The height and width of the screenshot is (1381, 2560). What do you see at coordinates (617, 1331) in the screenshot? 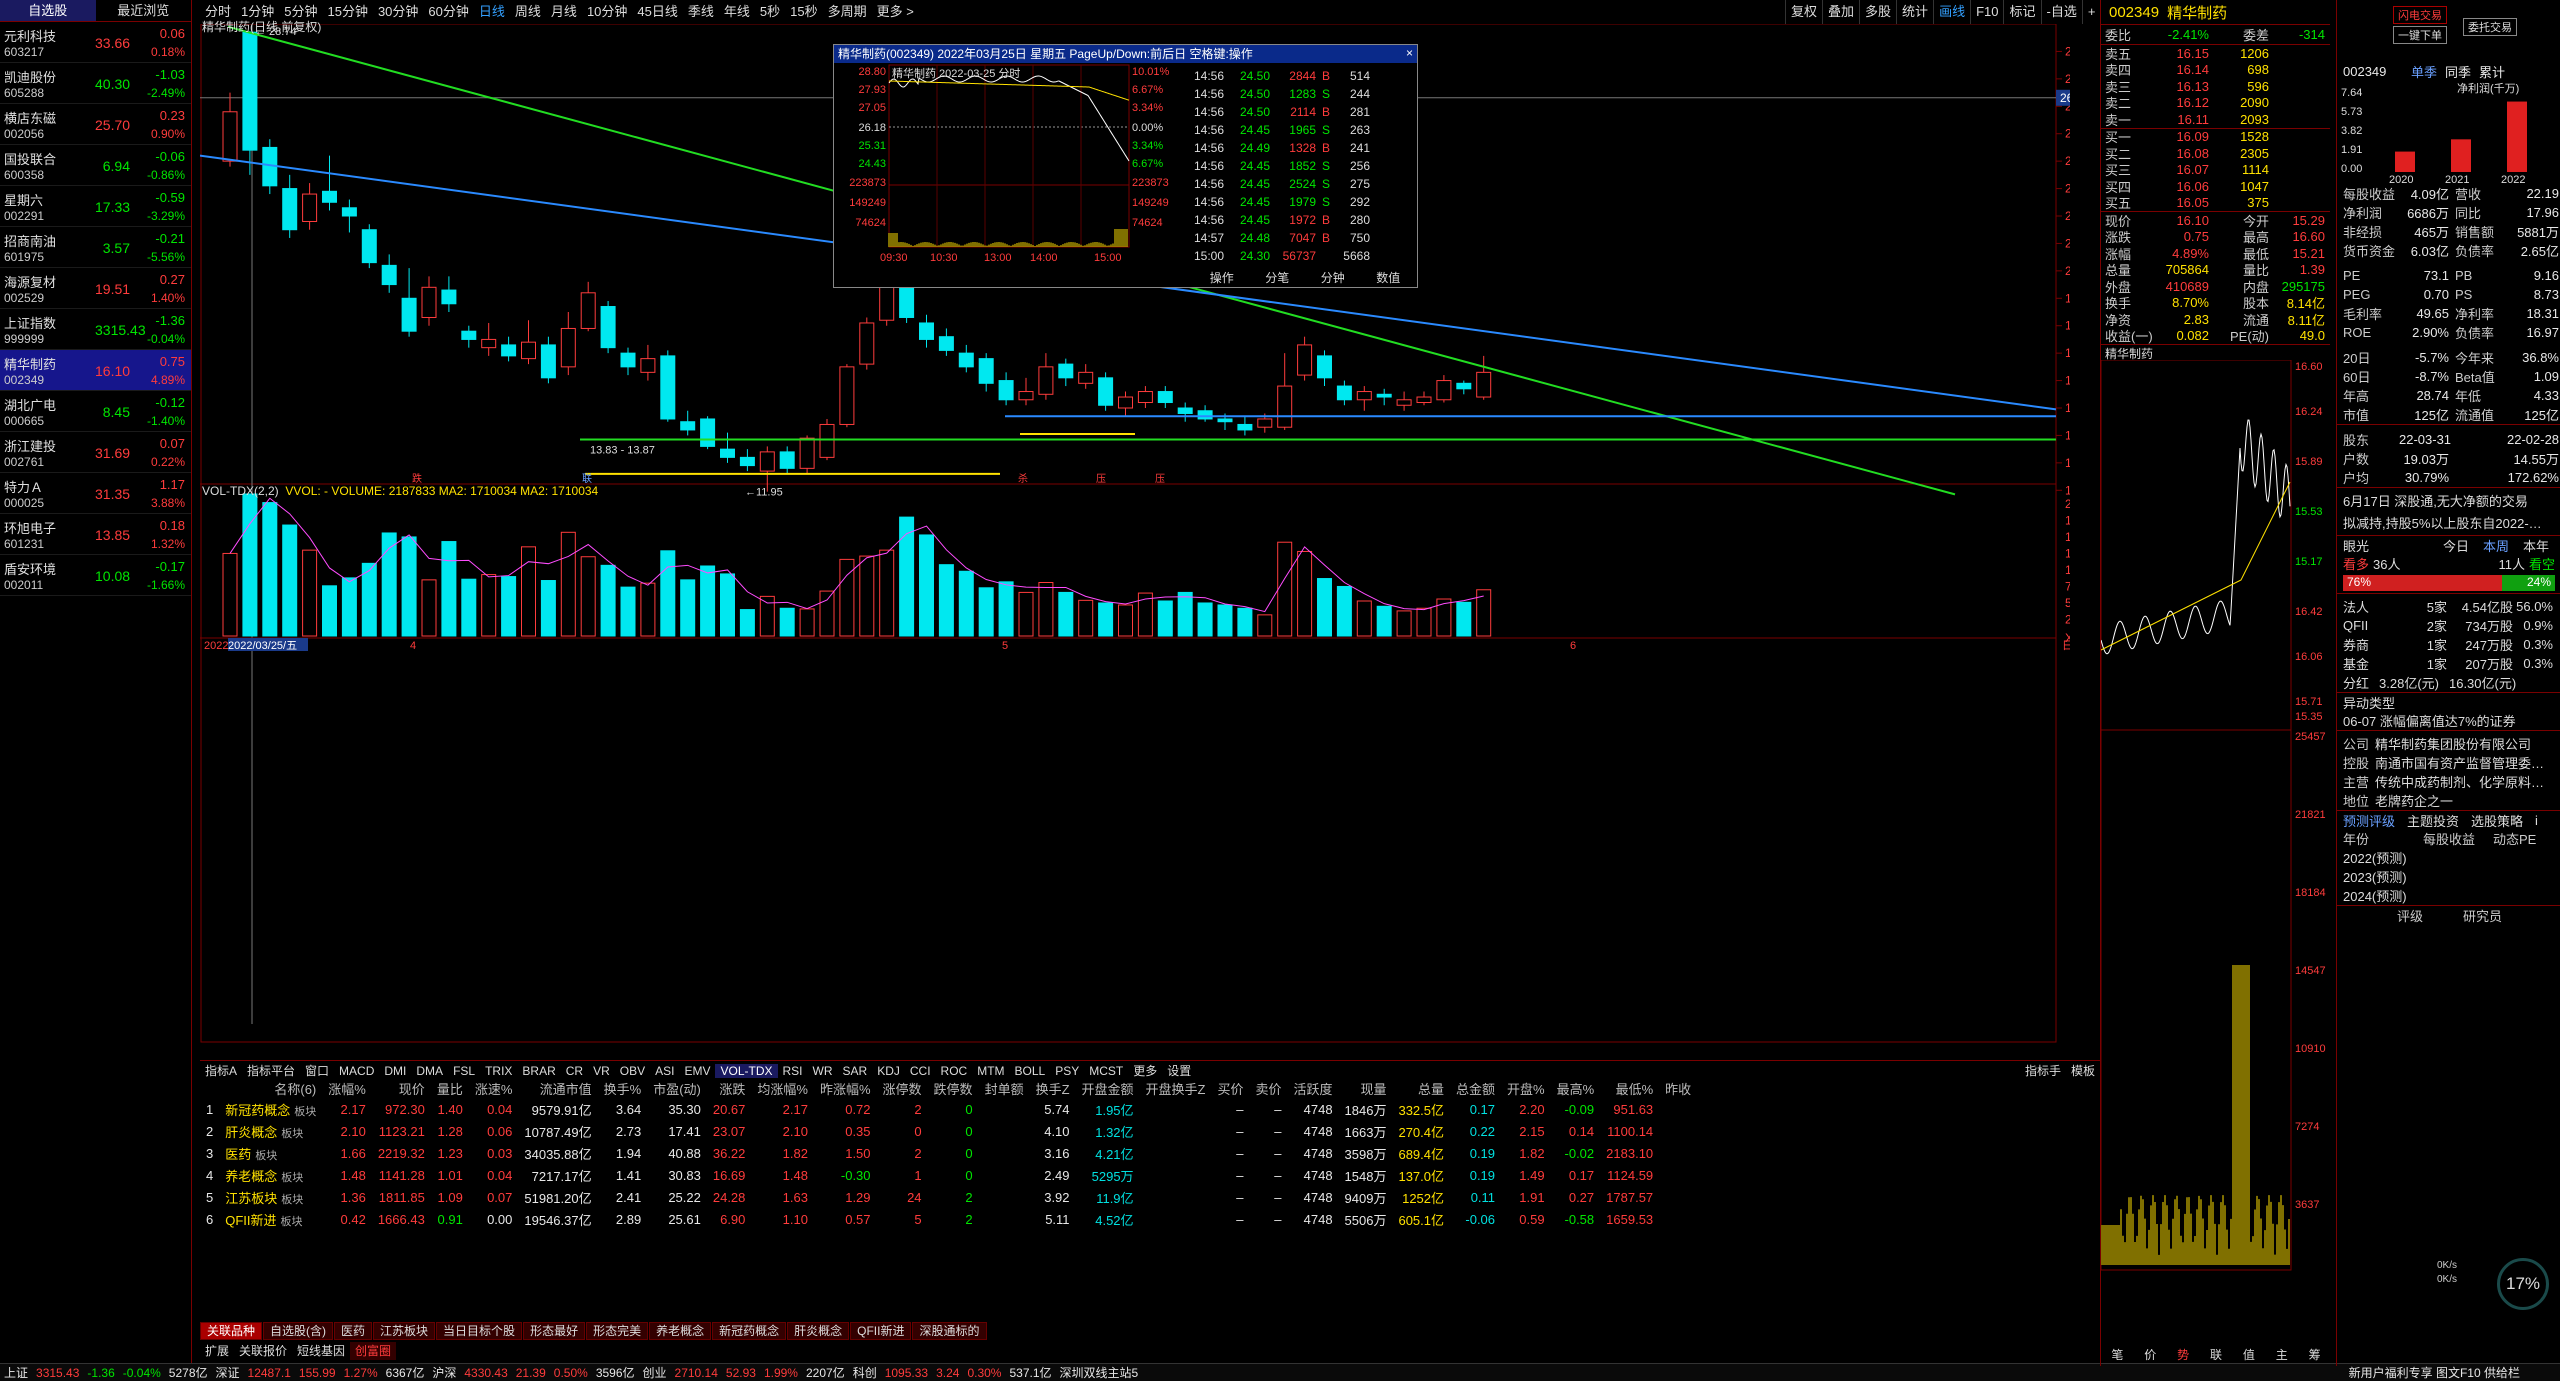
I see `sector-tab: 形态完美` at bounding box center [617, 1331].